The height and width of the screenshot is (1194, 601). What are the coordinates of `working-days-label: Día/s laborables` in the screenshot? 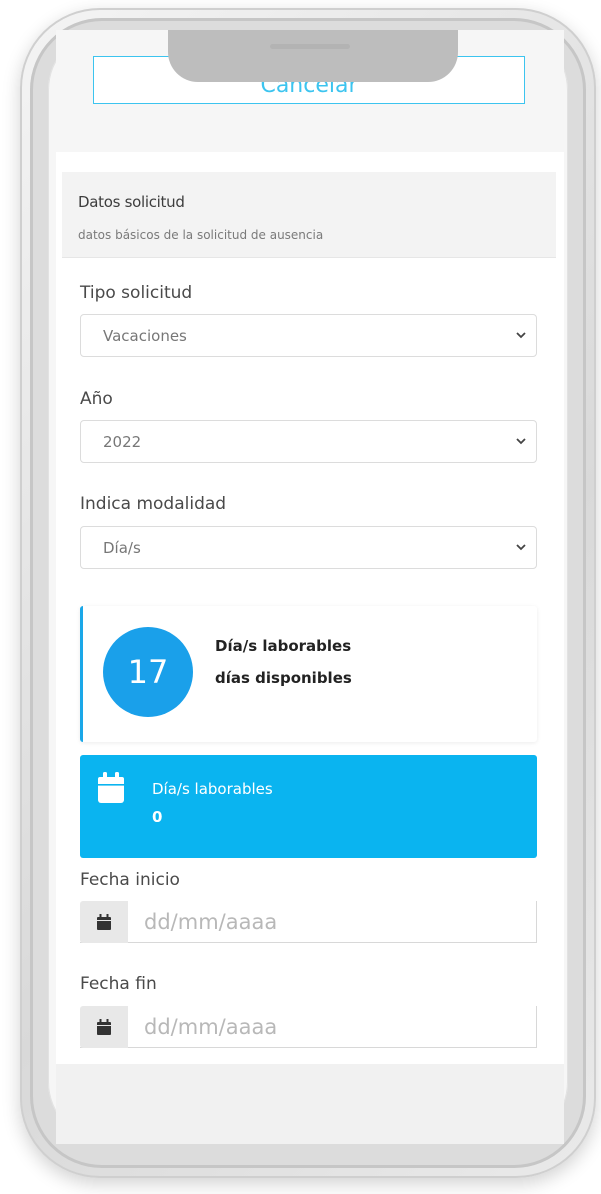 It's located at (212, 789).